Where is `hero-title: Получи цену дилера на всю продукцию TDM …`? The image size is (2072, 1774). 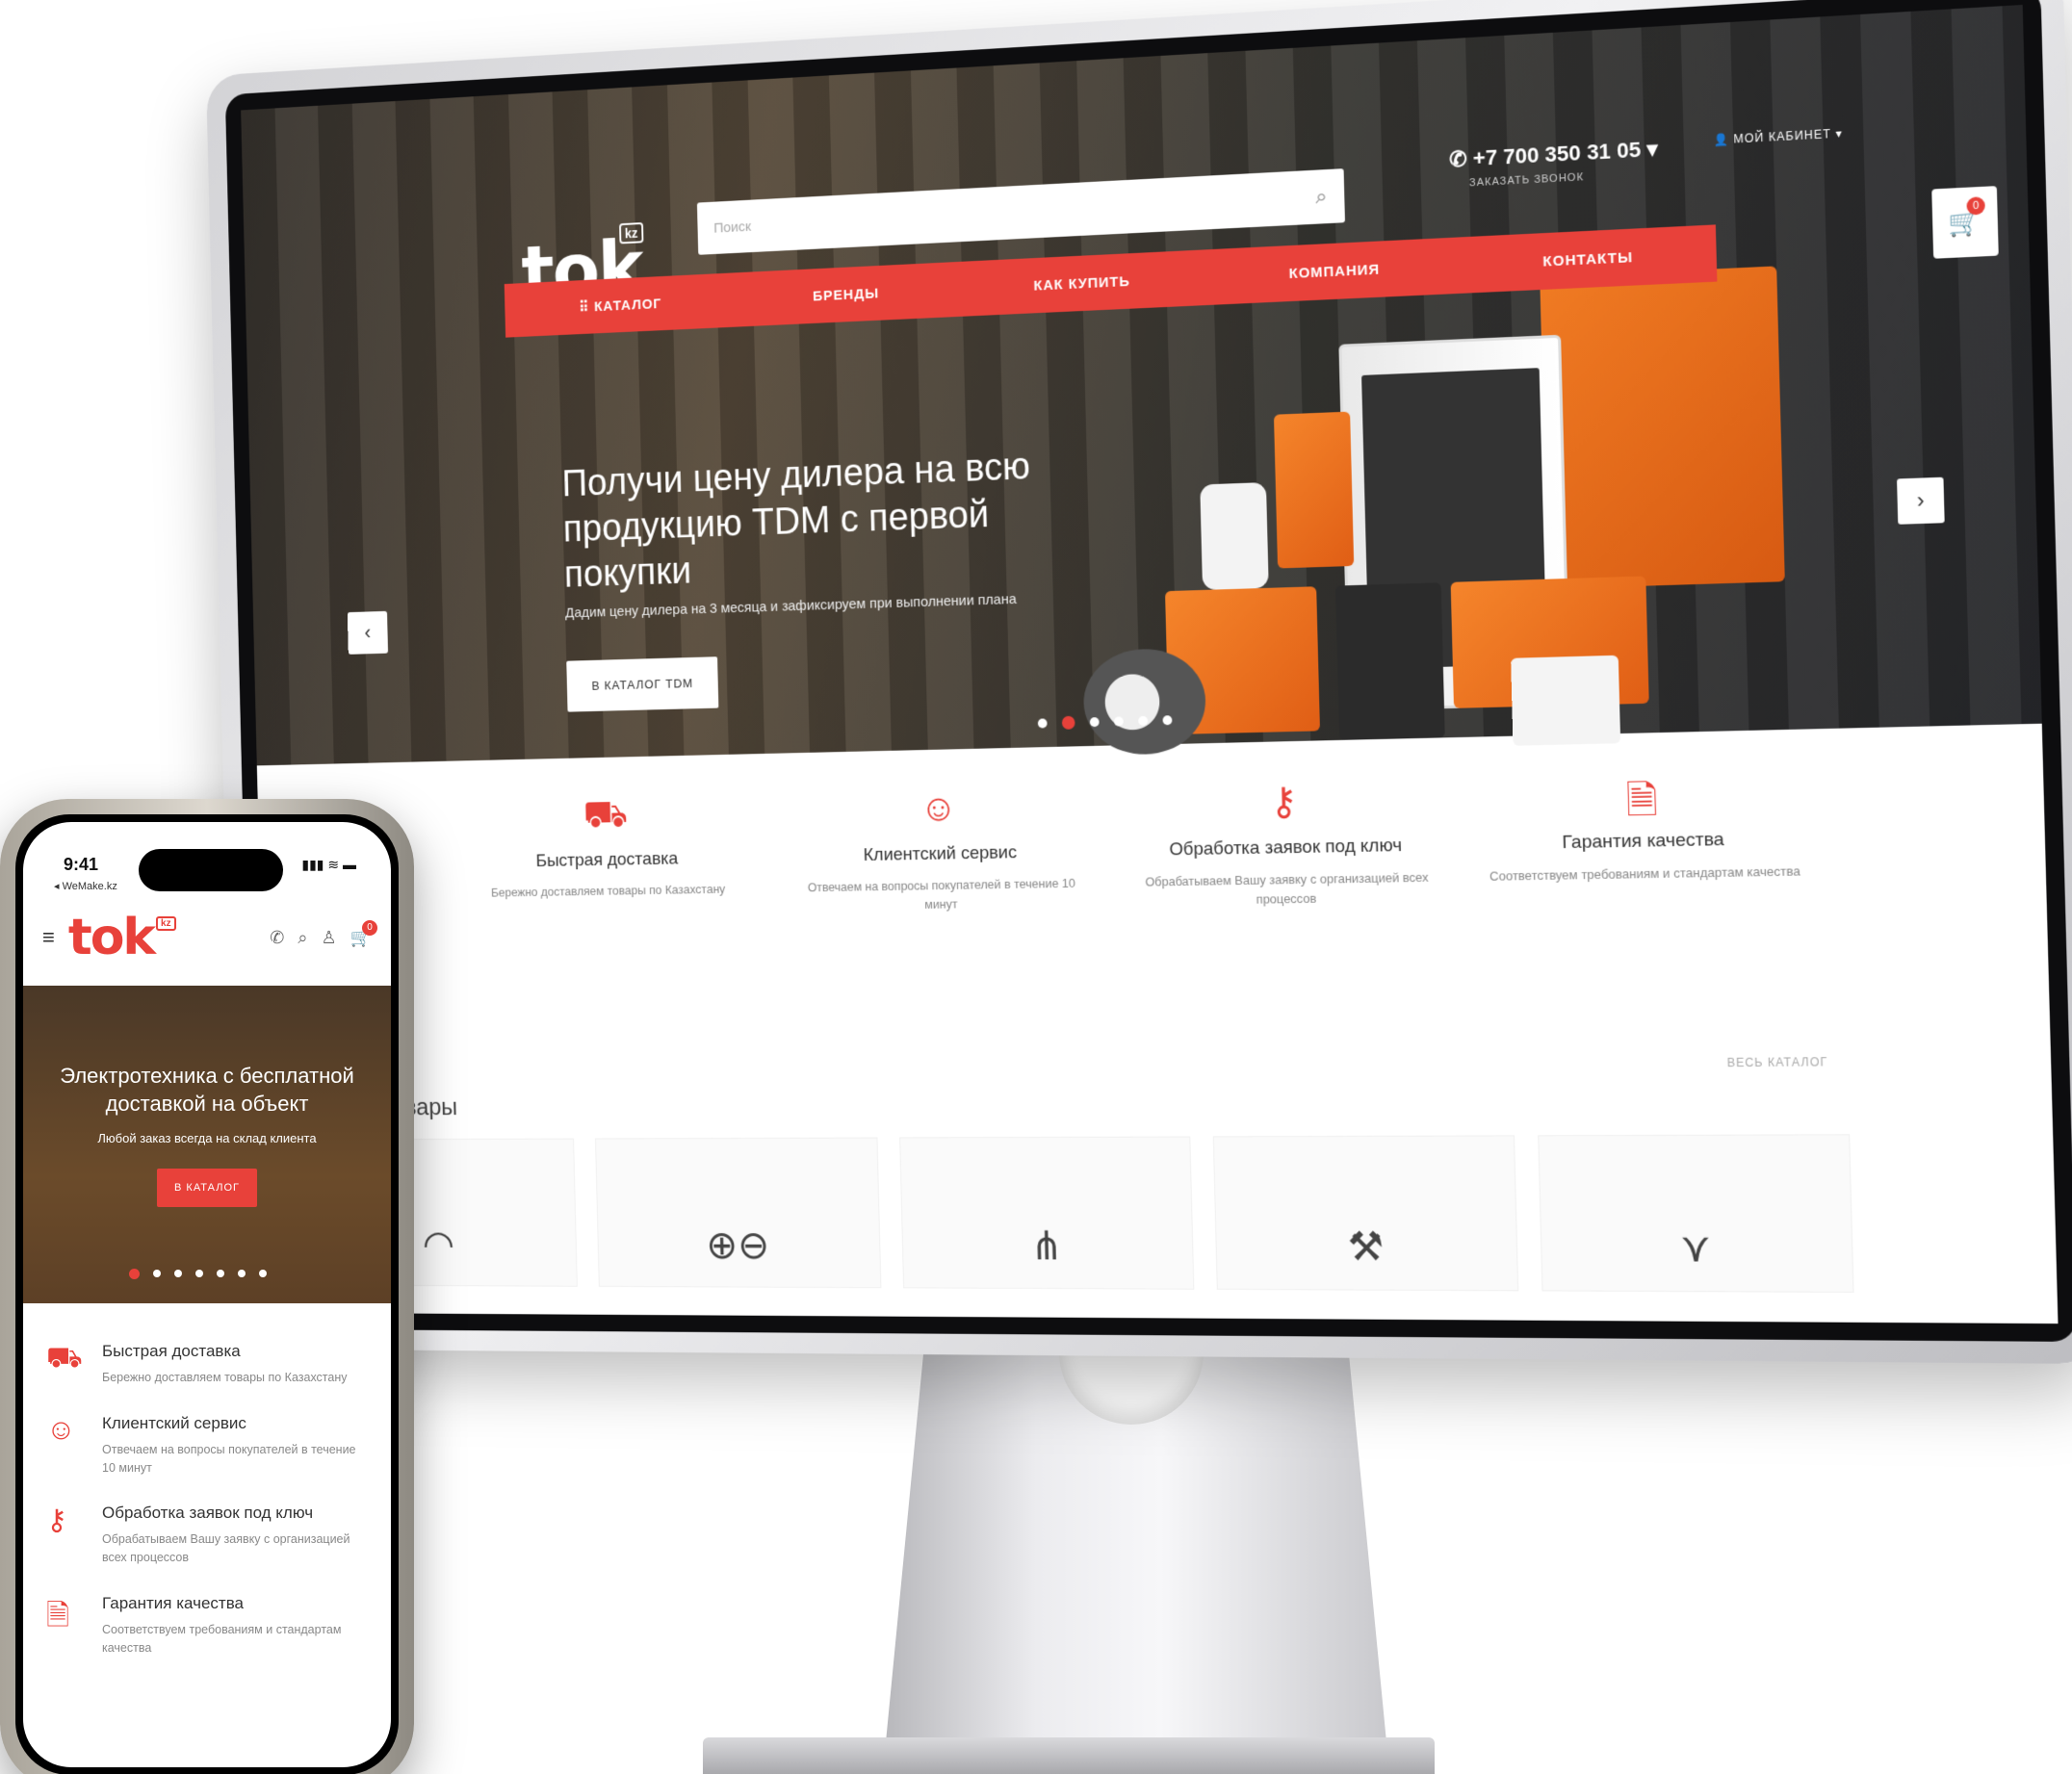
hero-title: Получи цену дилера на всю продукцию TDM … is located at coordinates (796, 520).